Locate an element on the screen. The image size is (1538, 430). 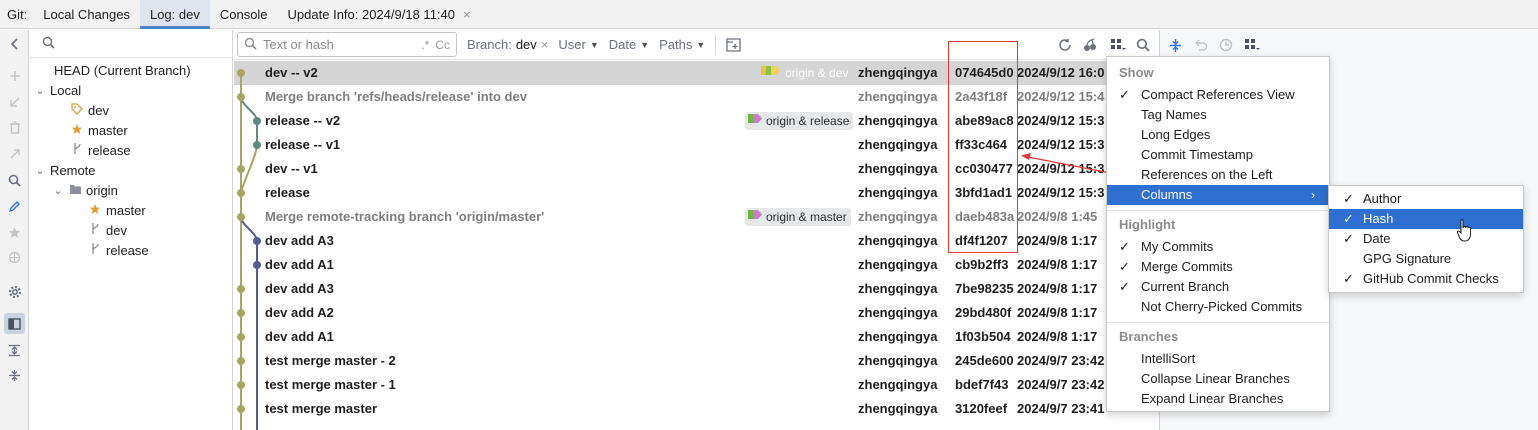
chevron-left-icon is located at coordinates (14, 43).